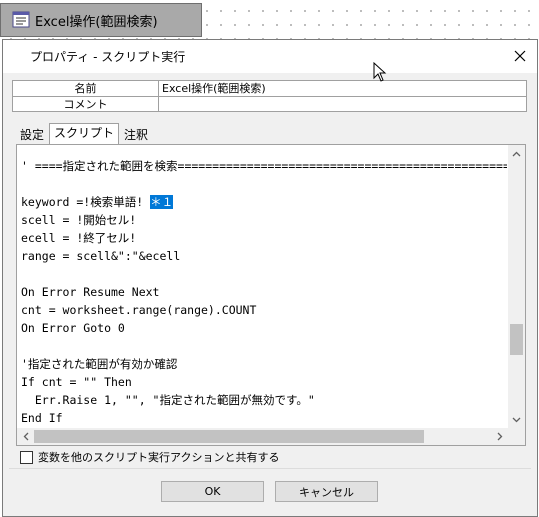  I want to click on close-icon, so click(520, 56).